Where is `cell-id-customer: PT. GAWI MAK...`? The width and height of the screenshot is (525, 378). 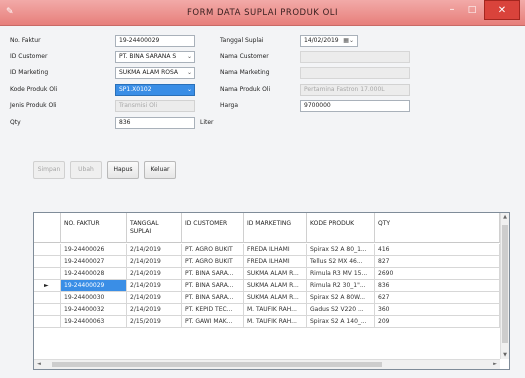
cell-id-customer: PT. GAWI MAK... is located at coordinates (213, 321).